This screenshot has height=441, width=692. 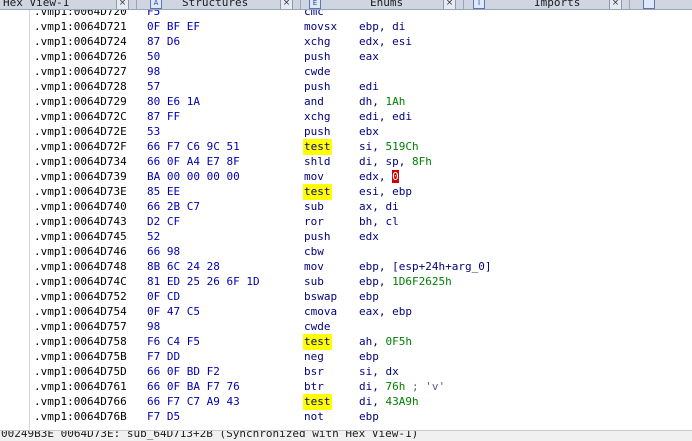 I want to click on listing-line: .vmp1:0064D75D 66 0F BD F2 bsr si, dx, so click(x=359, y=372).